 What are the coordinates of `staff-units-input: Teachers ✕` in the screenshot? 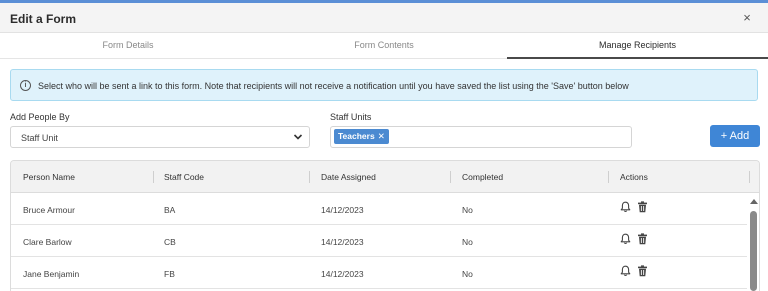 It's located at (481, 137).